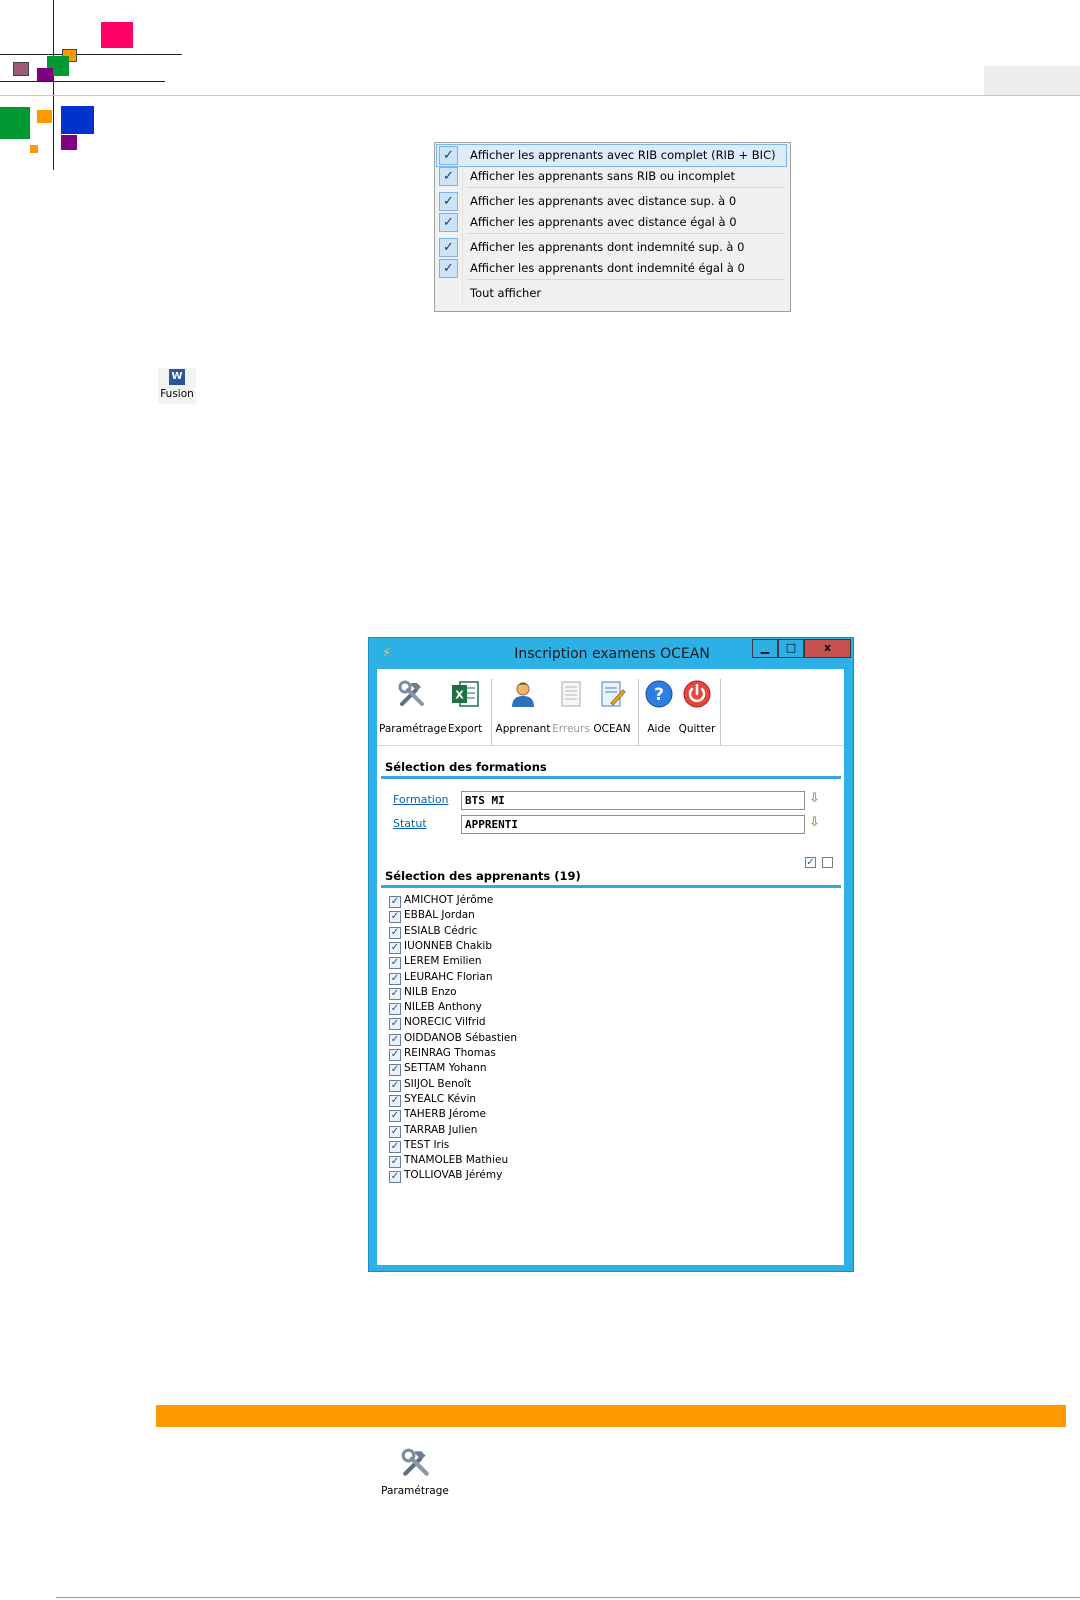 The height and width of the screenshot is (1600, 1080). What do you see at coordinates (69, 142) in the screenshot?
I see `logo-square-purple-bottom` at bounding box center [69, 142].